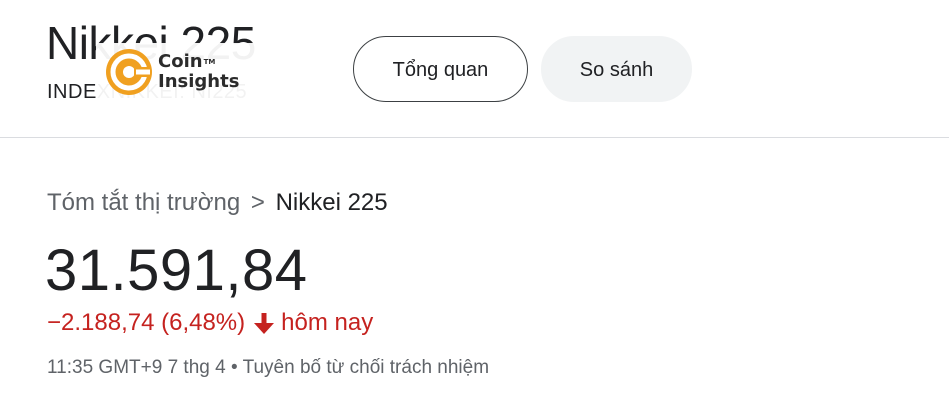 The height and width of the screenshot is (400, 949). I want to click on tab-compare: So sánh, so click(616, 69).